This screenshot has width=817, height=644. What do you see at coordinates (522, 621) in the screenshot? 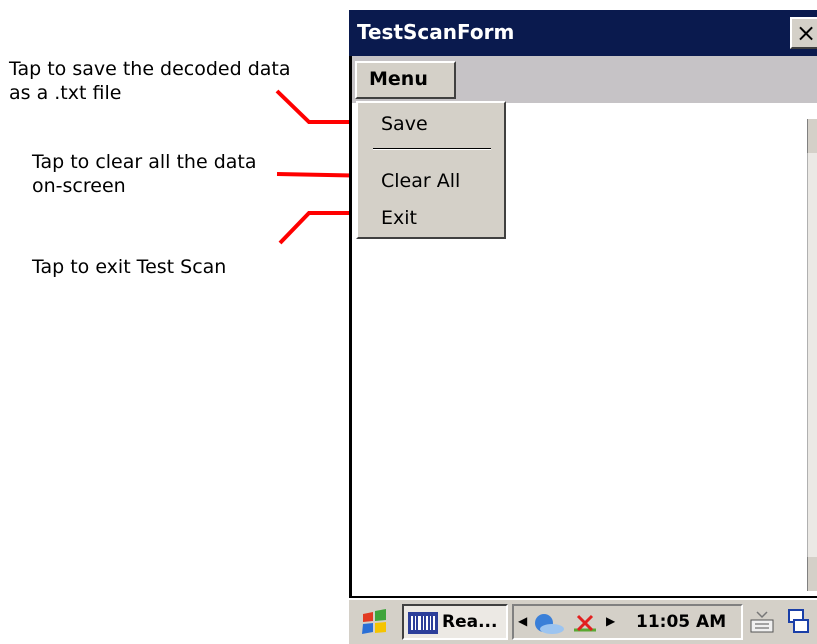
I see `tray-left-arrow-icon: ◀` at bounding box center [522, 621].